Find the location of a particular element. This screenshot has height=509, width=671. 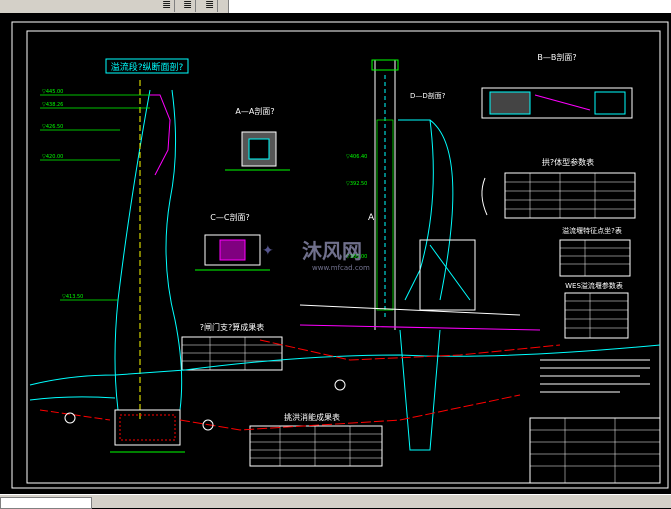

table-arch-title: 拱?体型参数表 is located at coordinates (568, 162).